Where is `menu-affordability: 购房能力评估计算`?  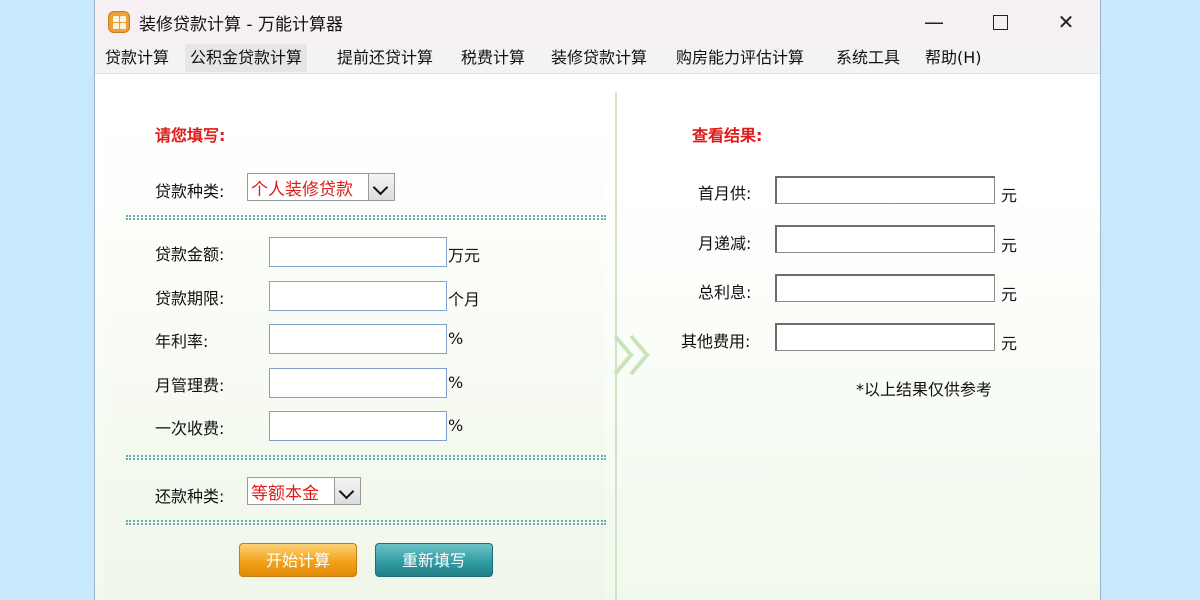 menu-affordability: 购房能力评估计算 is located at coordinates (740, 58).